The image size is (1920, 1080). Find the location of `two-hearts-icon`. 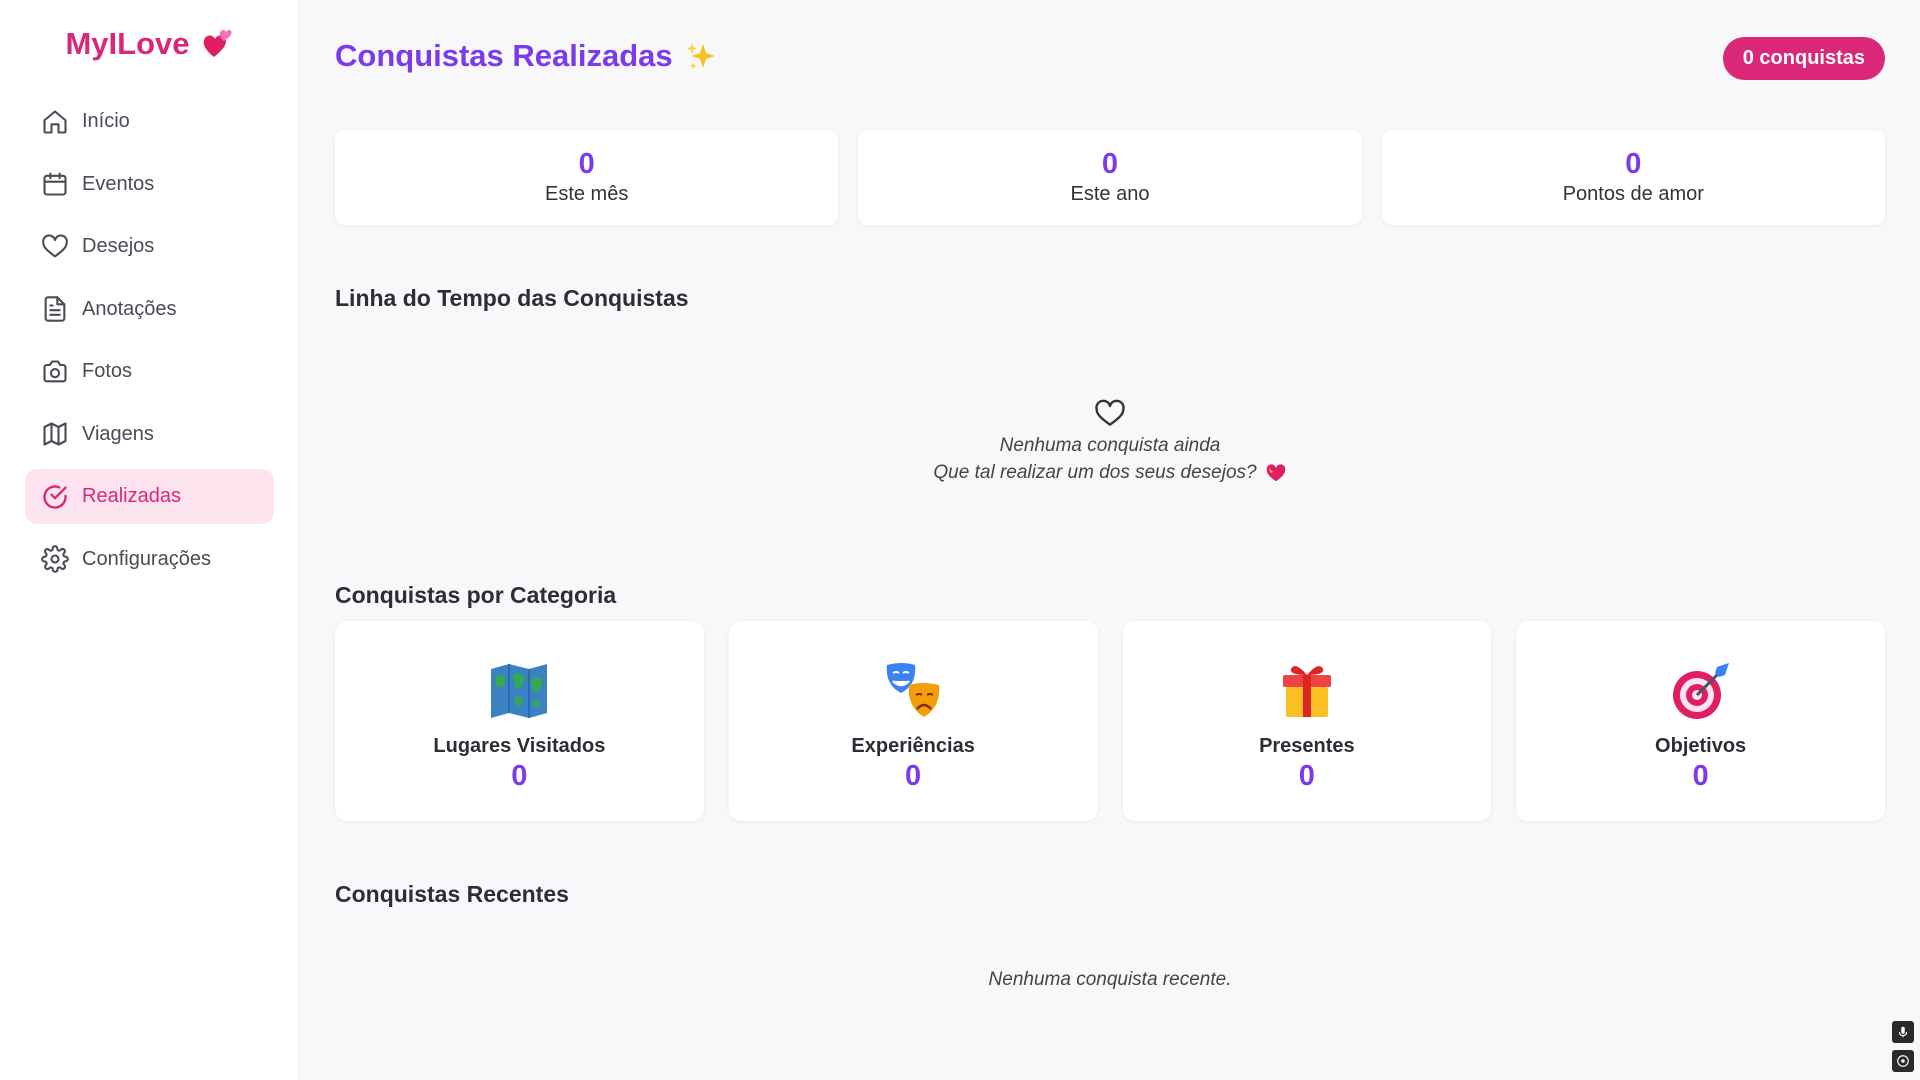

two-hearts-icon is located at coordinates (217, 43).